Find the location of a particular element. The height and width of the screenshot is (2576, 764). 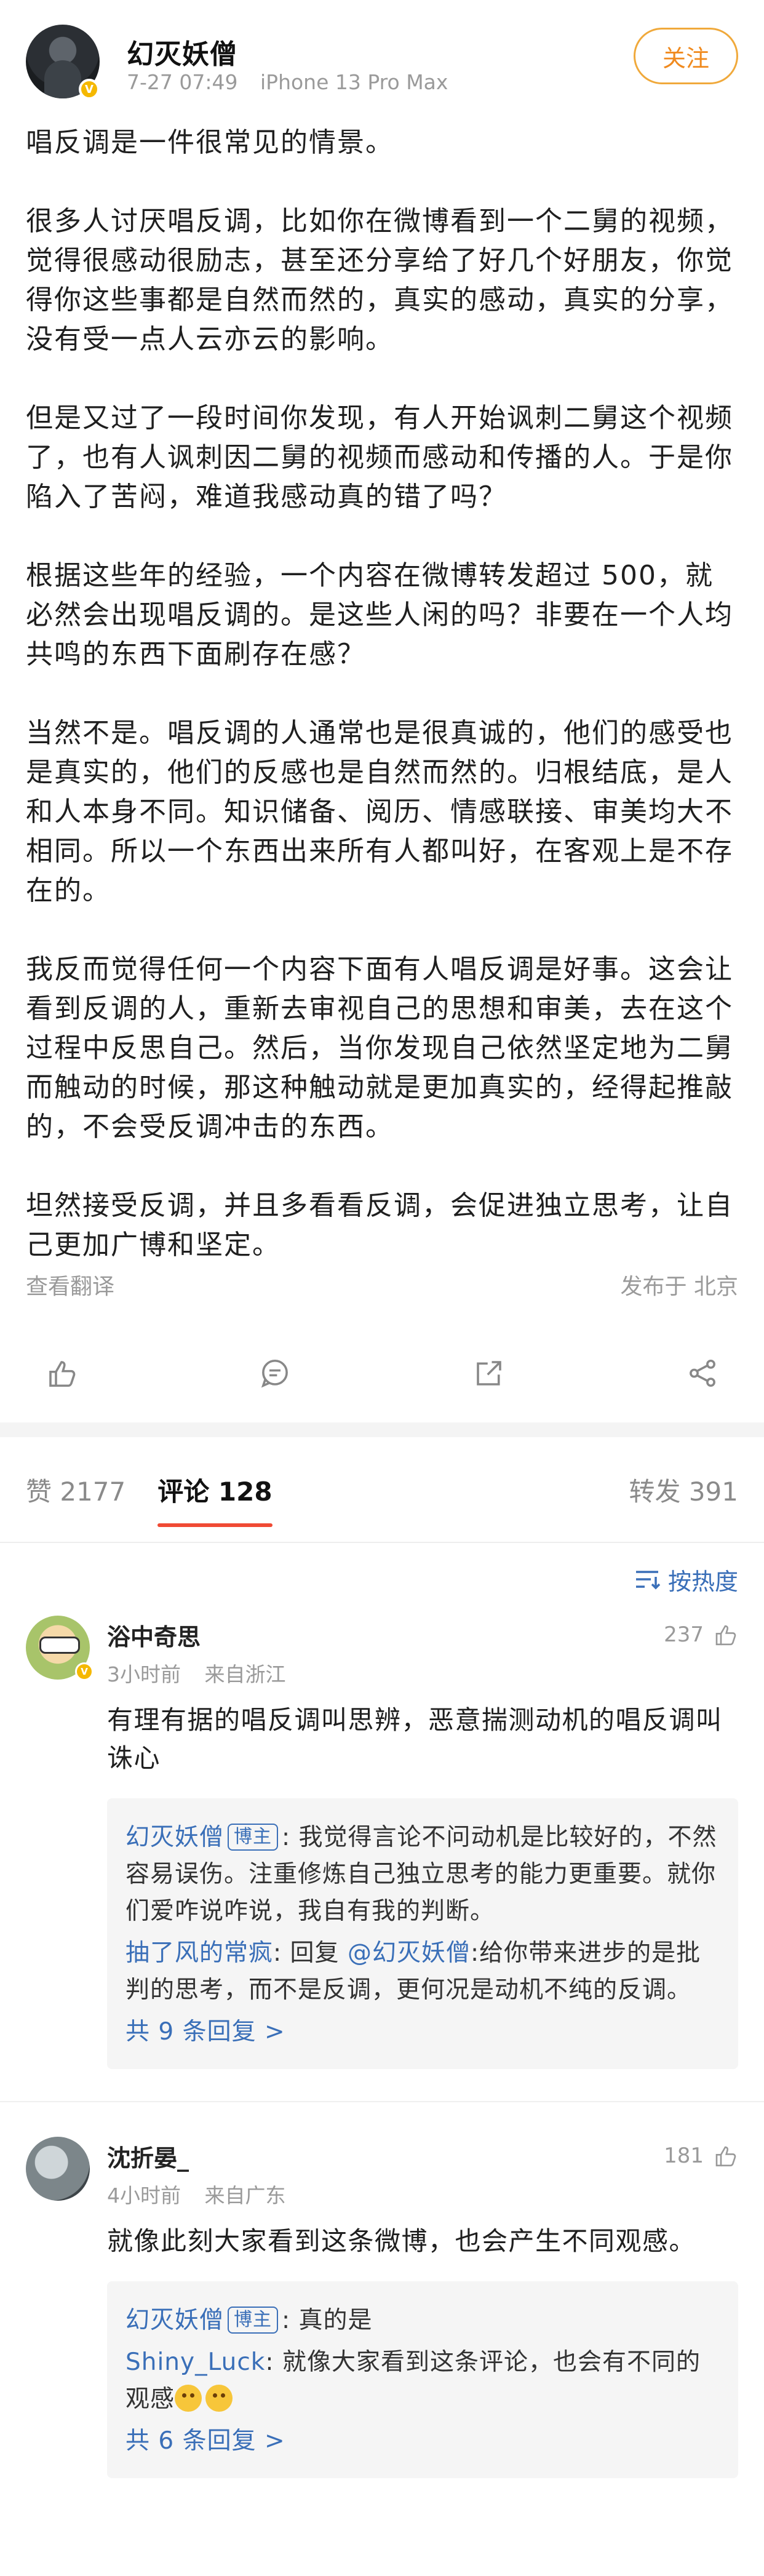

commenter-name: 浴中奇思 is located at coordinates (422, 1634).